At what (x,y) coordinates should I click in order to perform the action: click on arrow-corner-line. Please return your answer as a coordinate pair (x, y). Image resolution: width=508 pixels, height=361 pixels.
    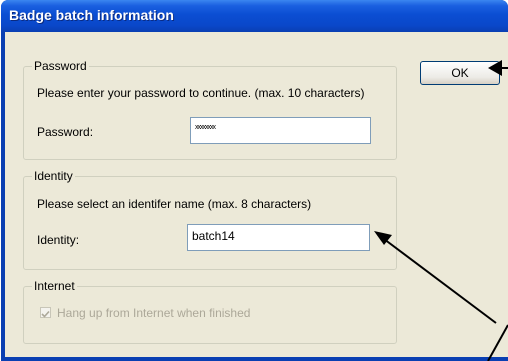
    Looking at the image, I should click on (497, 342).